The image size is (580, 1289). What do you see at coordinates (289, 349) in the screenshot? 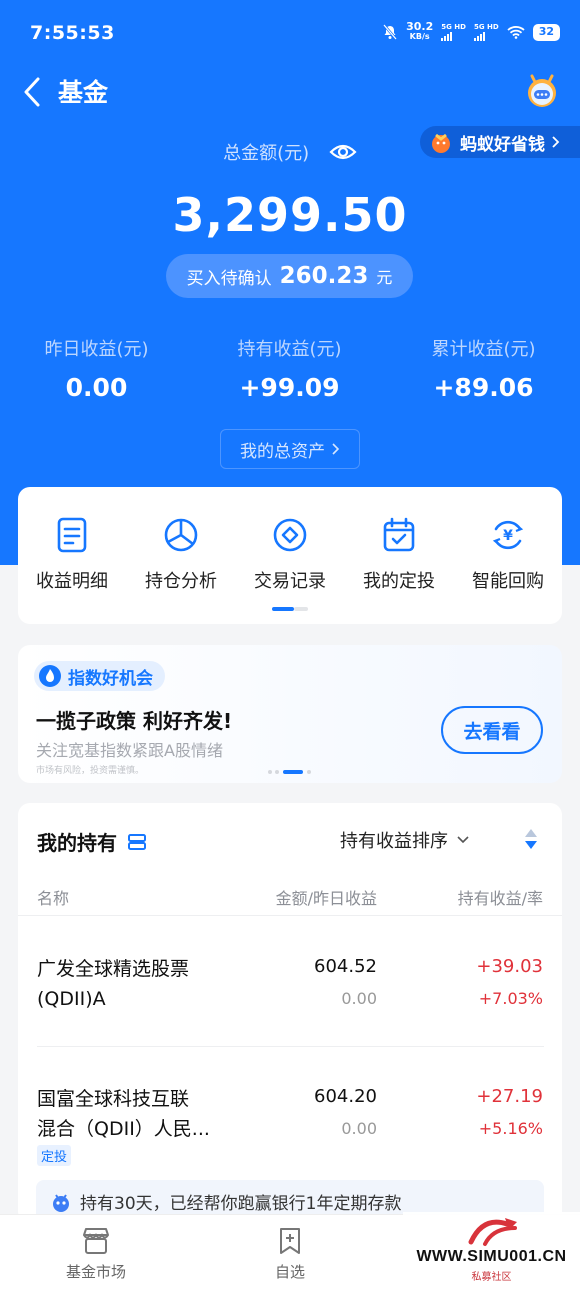
I see `stat-label: 持有收益(元)` at bounding box center [289, 349].